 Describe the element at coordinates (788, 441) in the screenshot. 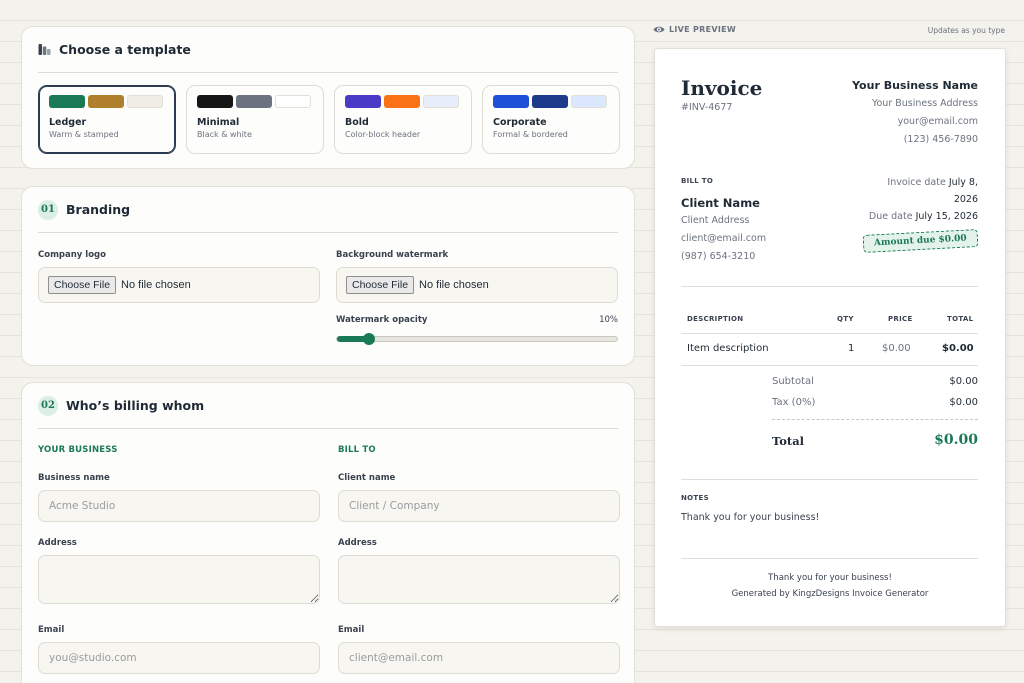

I see `total-label: Total` at that location.